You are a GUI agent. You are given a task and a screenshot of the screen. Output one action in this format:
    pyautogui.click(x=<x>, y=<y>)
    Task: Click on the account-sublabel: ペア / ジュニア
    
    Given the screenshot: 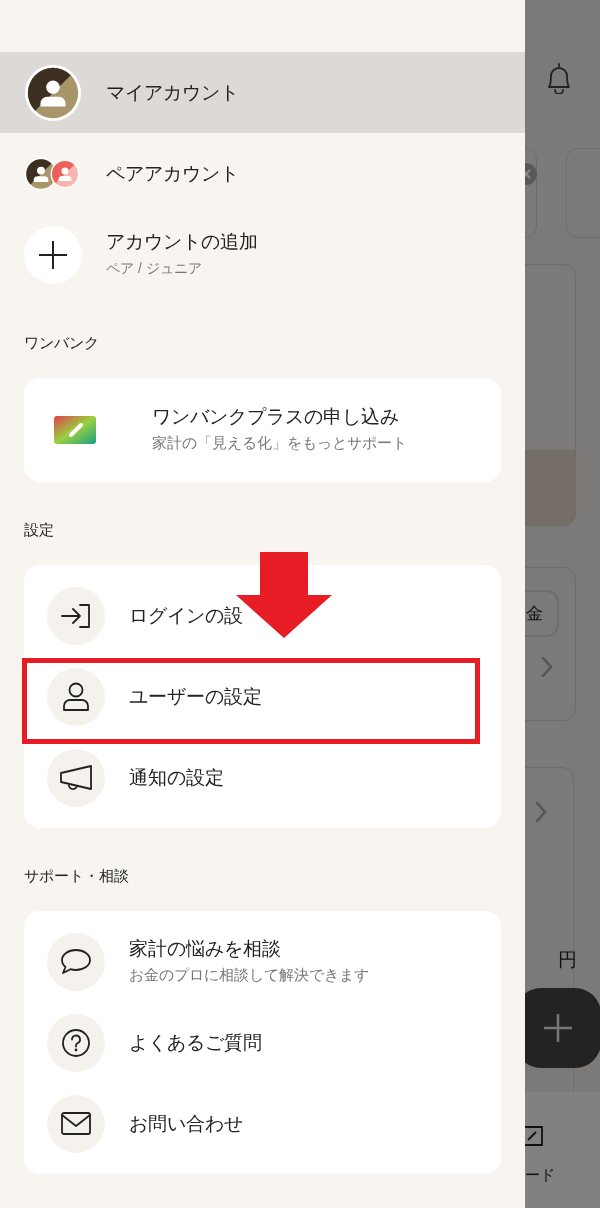 What is the action you would take?
    pyautogui.click(x=154, y=268)
    